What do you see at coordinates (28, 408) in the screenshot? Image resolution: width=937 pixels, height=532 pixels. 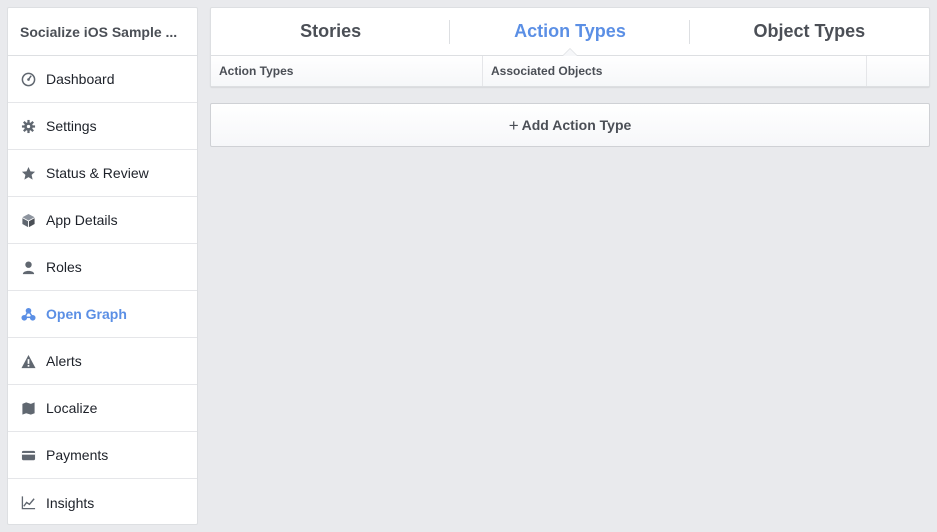 I see `flag-icon` at bounding box center [28, 408].